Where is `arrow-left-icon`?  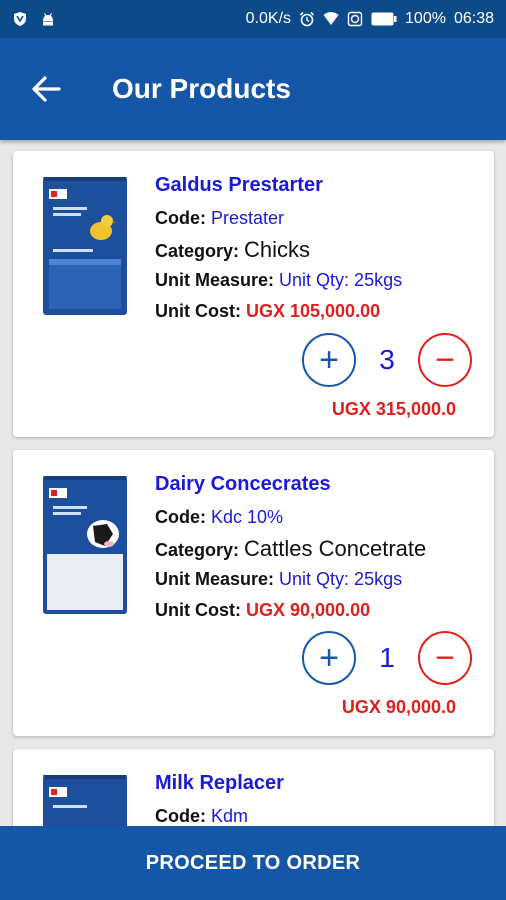
arrow-left-icon is located at coordinates (46, 89).